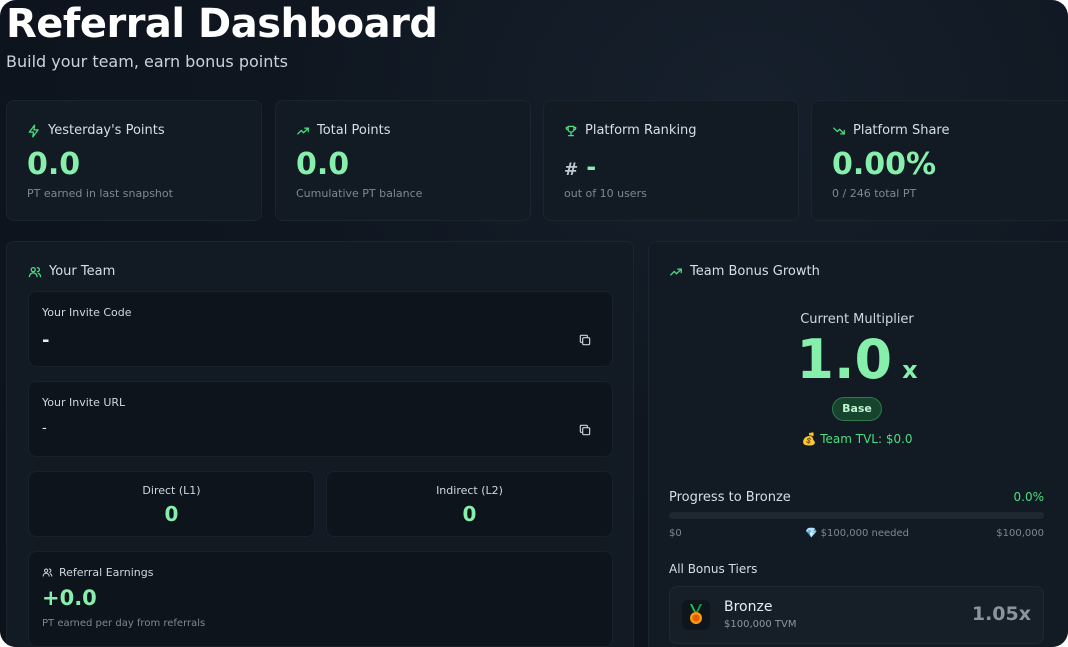 The width and height of the screenshot is (1068, 647). I want to click on section-title: Team Bonus Growth, so click(755, 271).